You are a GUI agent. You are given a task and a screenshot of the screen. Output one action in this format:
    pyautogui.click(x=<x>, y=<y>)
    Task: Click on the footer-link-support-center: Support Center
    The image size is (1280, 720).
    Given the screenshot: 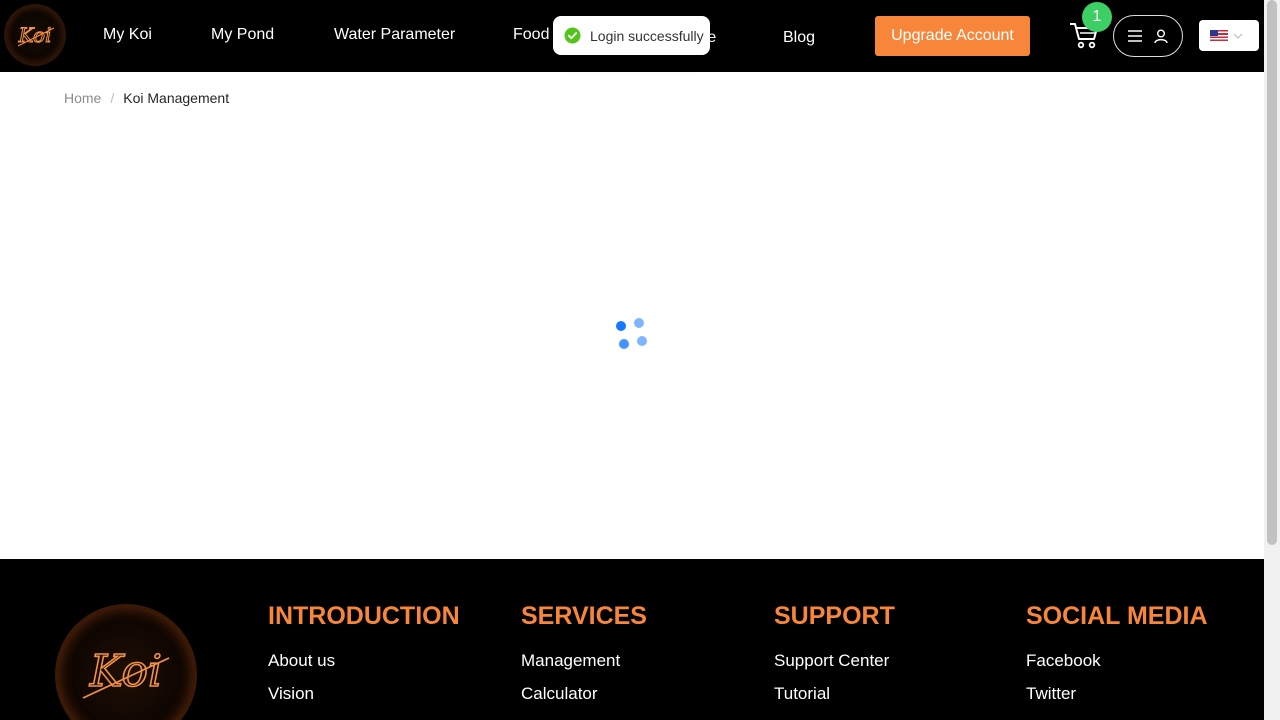 What is the action you would take?
    pyautogui.click(x=834, y=661)
    